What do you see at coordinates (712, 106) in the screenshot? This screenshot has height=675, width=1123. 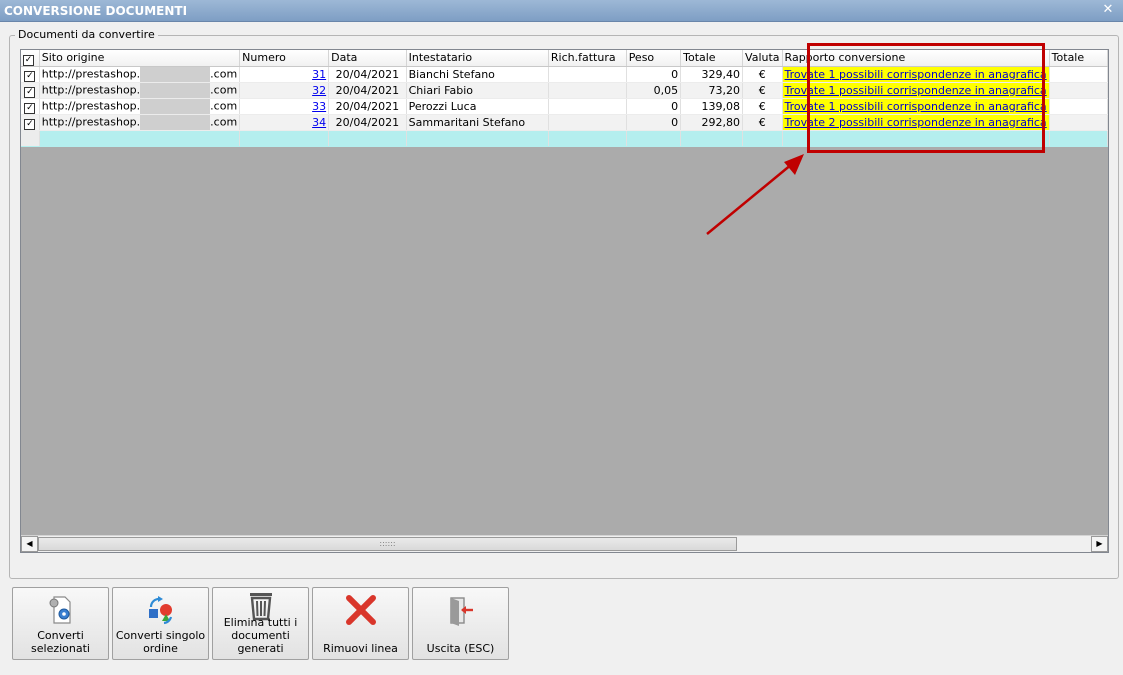 I see `cell-totale: 139,08` at bounding box center [712, 106].